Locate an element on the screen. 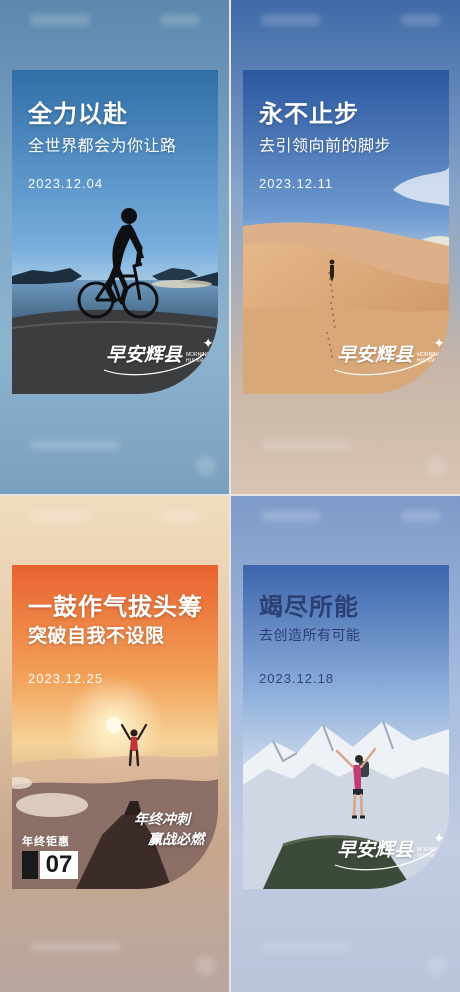  poster-title: 一鼓作气拔头筹 is located at coordinates (115, 606).